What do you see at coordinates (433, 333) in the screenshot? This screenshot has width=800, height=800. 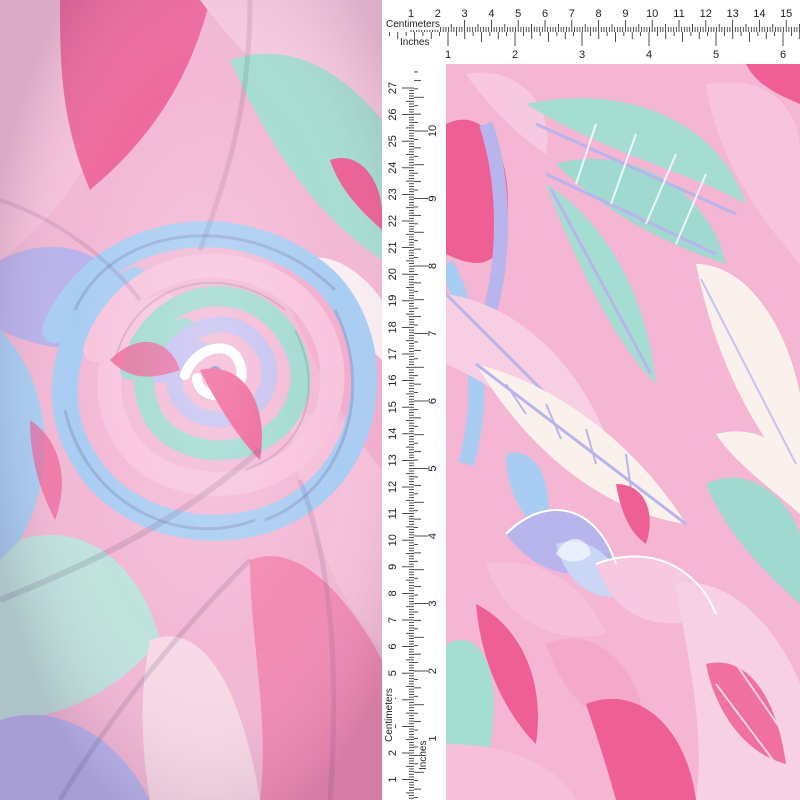 I see `inch-tick-label: 7` at bounding box center [433, 333].